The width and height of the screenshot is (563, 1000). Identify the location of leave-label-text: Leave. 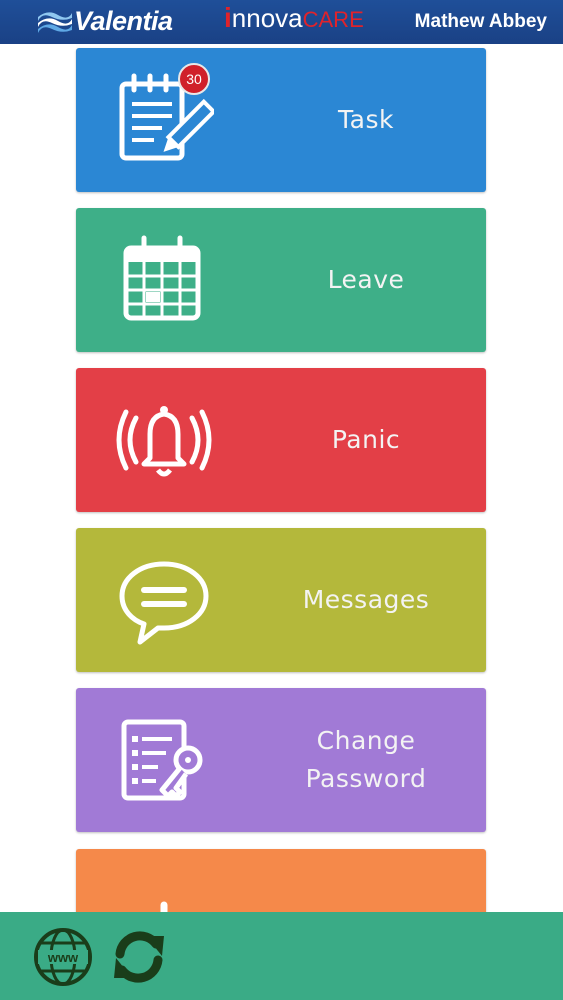
(366, 279).